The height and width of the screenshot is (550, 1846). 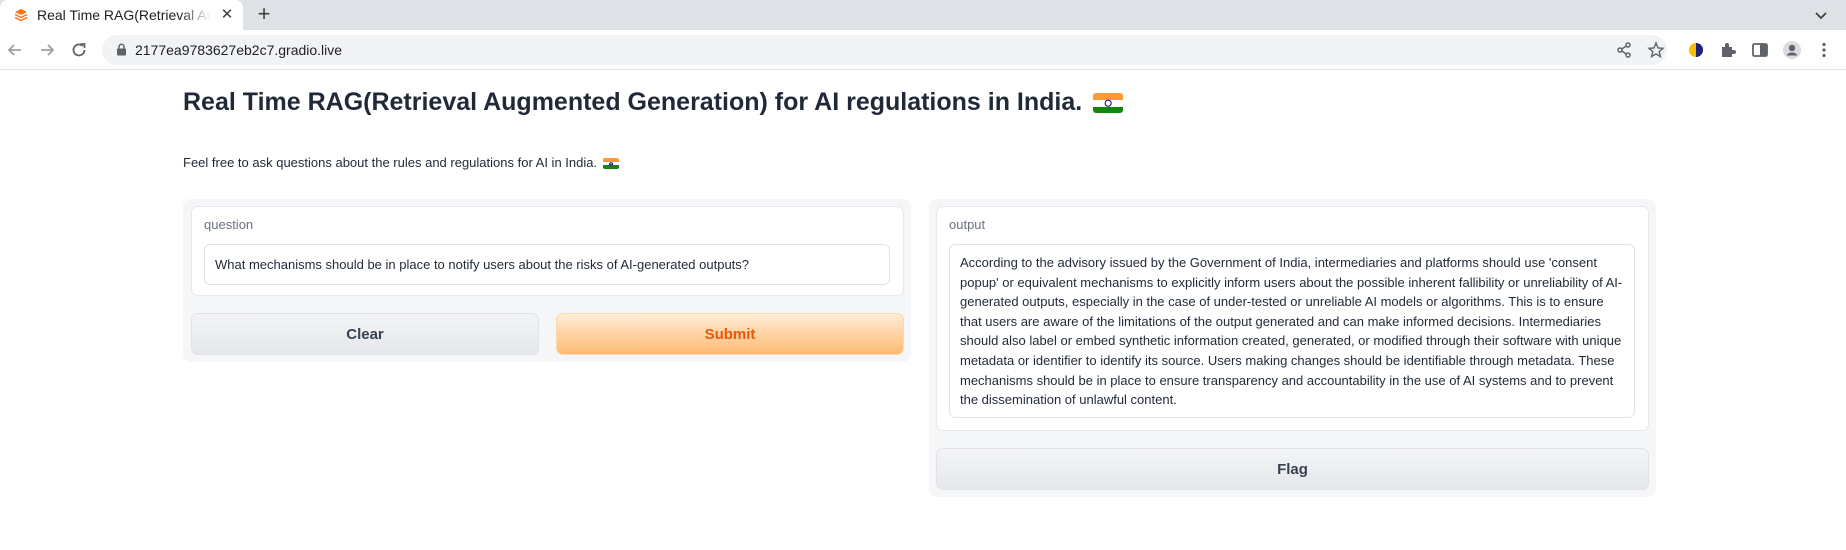 I want to click on lock-icon, so click(x=121, y=49).